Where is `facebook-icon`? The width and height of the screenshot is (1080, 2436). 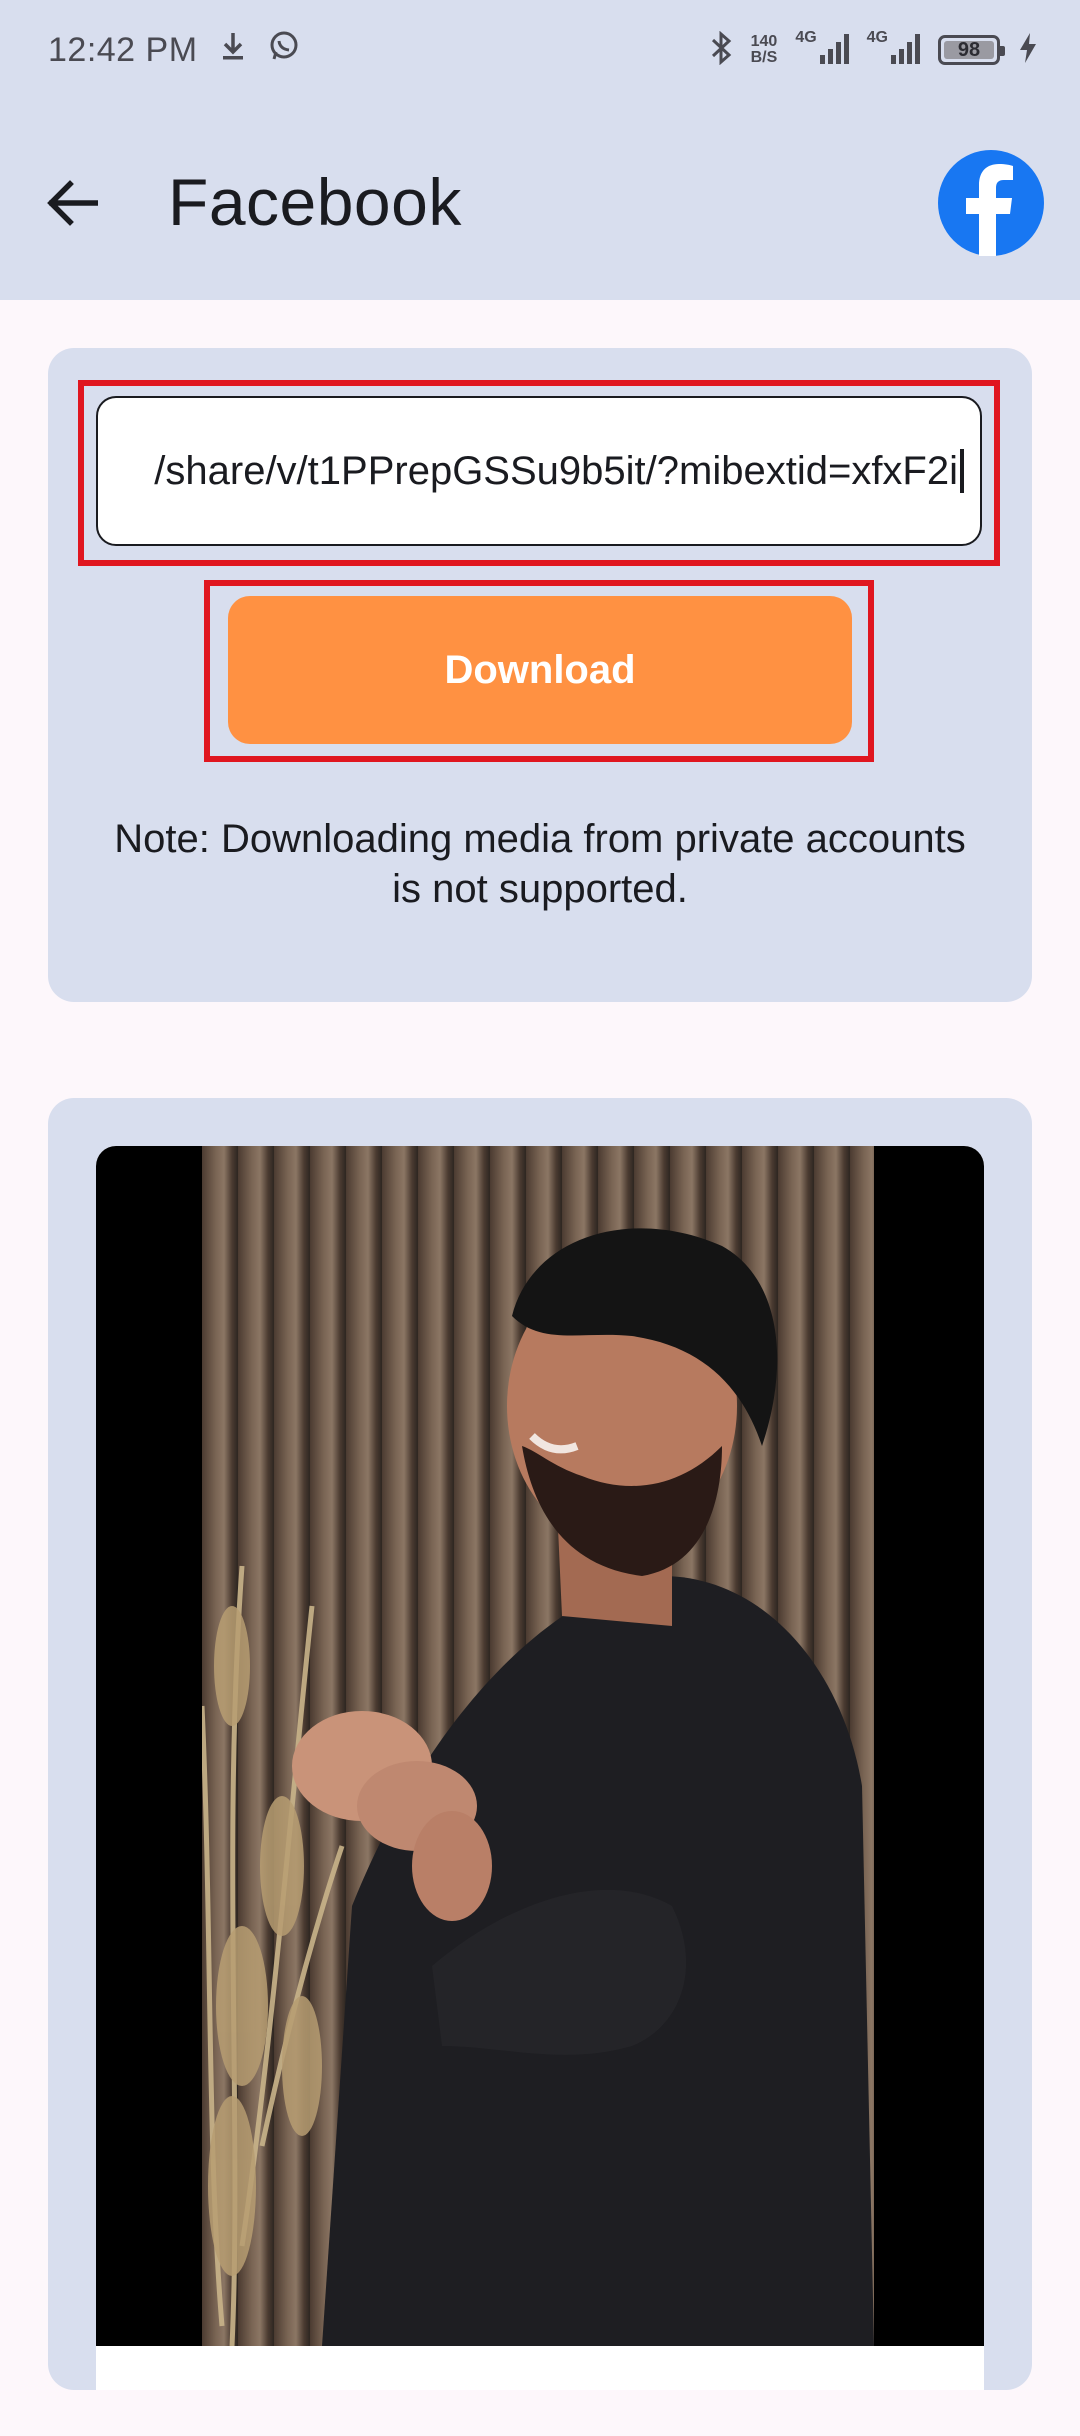 facebook-icon is located at coordinates (991, 203).